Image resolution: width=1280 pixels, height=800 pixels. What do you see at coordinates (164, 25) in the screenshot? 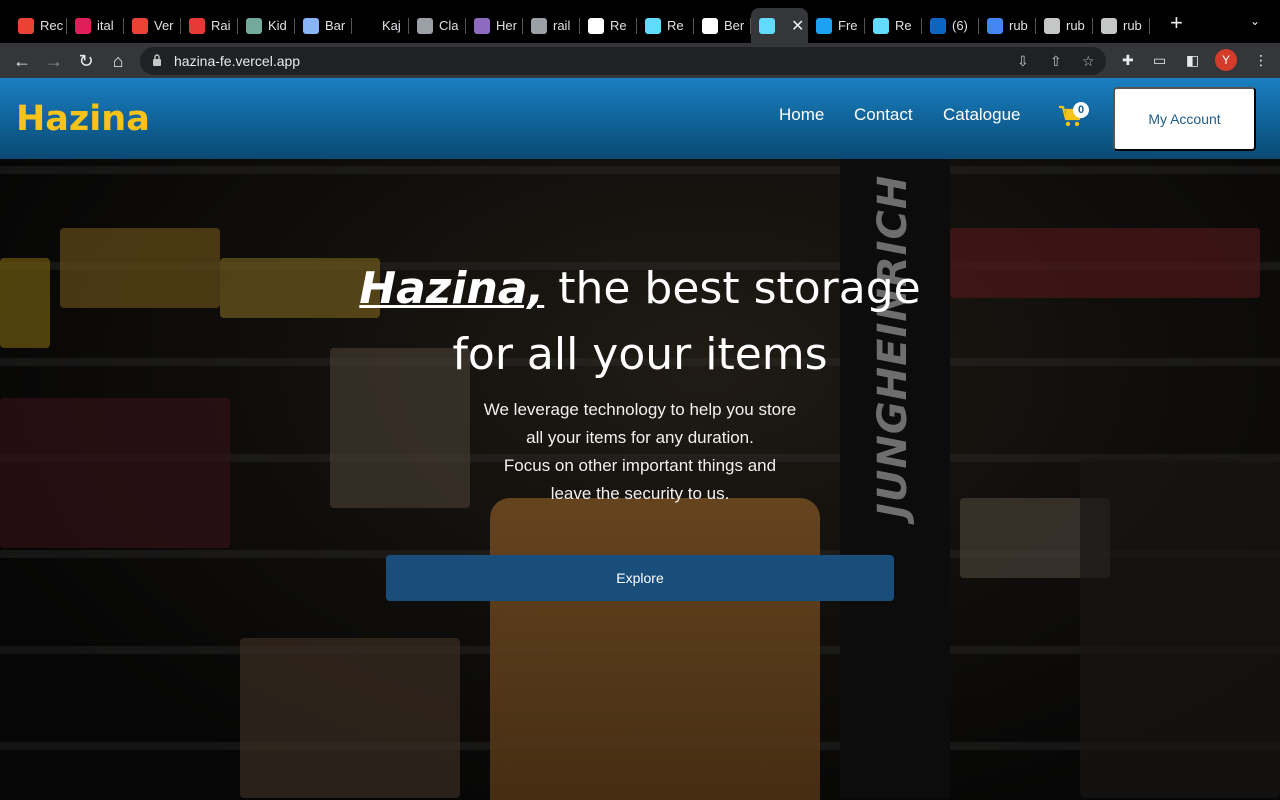
I see `browser-tab-label: Ver` at bounding box center [164, 25].